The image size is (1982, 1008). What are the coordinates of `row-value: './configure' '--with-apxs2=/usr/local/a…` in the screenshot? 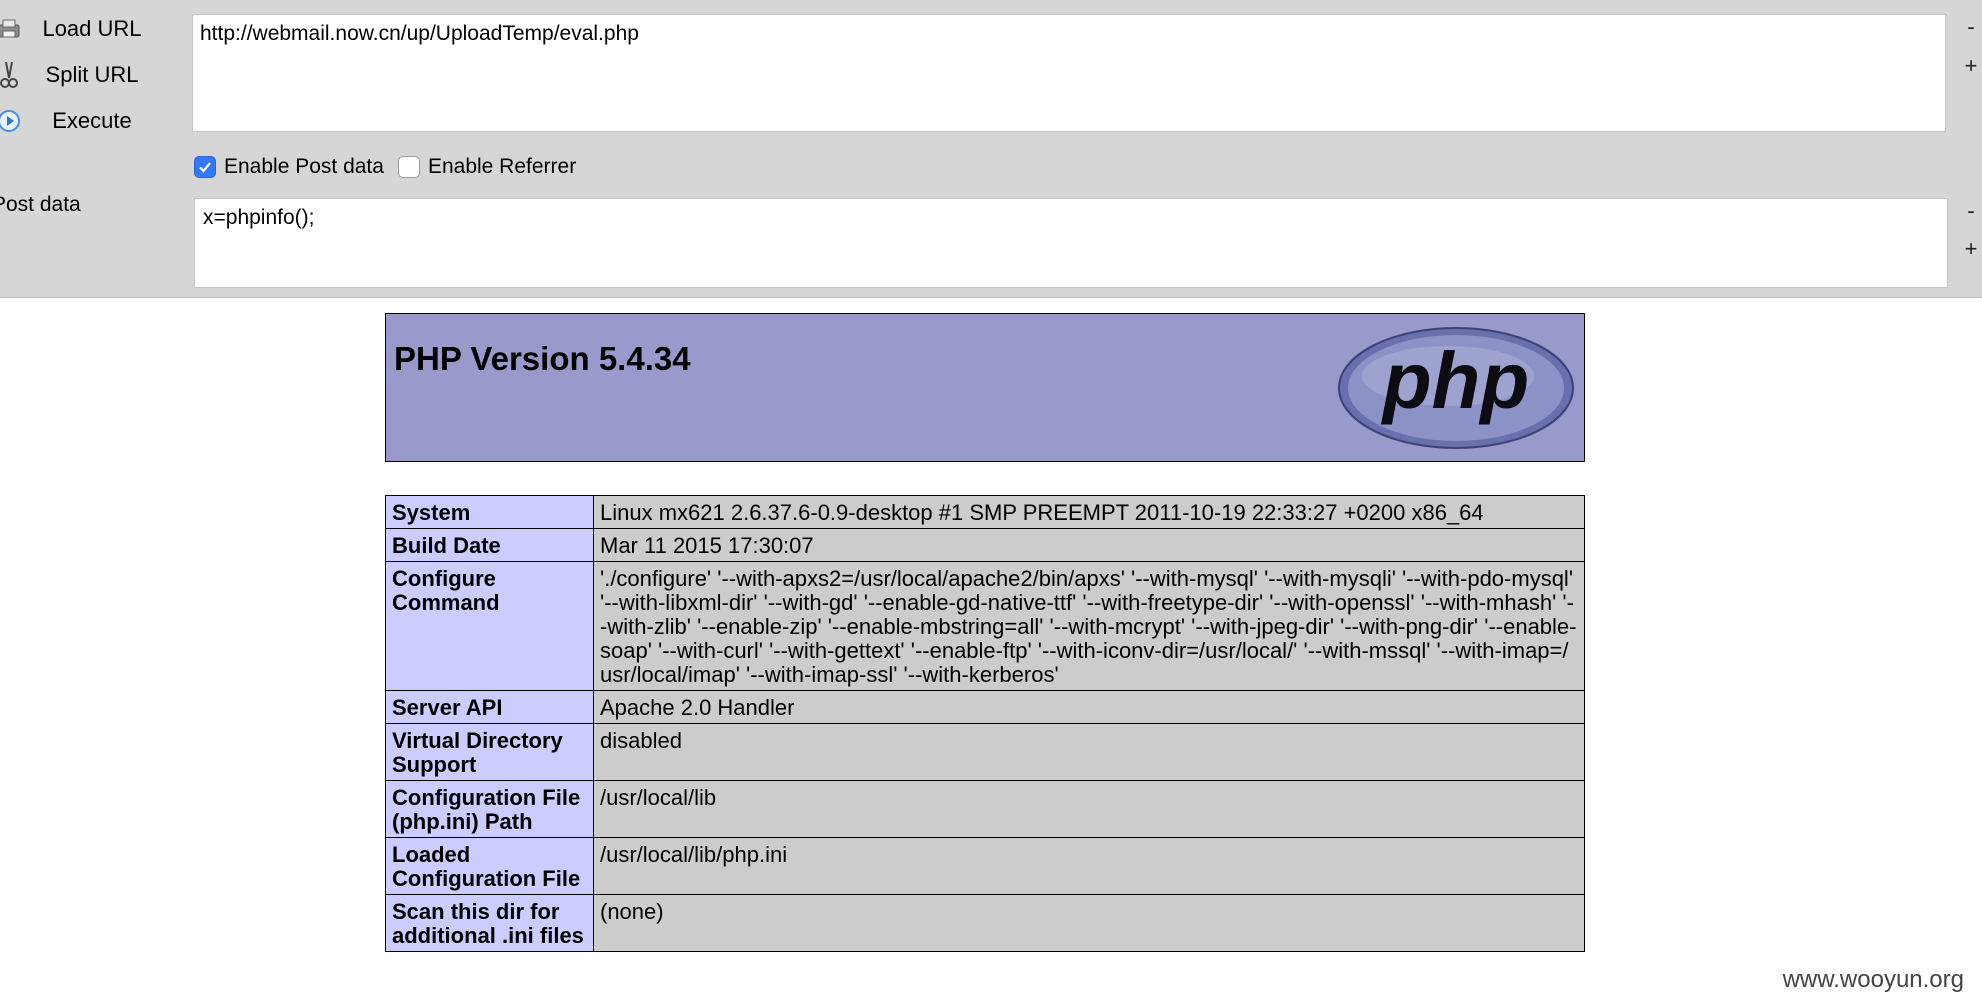 It's located at (1089, 626).